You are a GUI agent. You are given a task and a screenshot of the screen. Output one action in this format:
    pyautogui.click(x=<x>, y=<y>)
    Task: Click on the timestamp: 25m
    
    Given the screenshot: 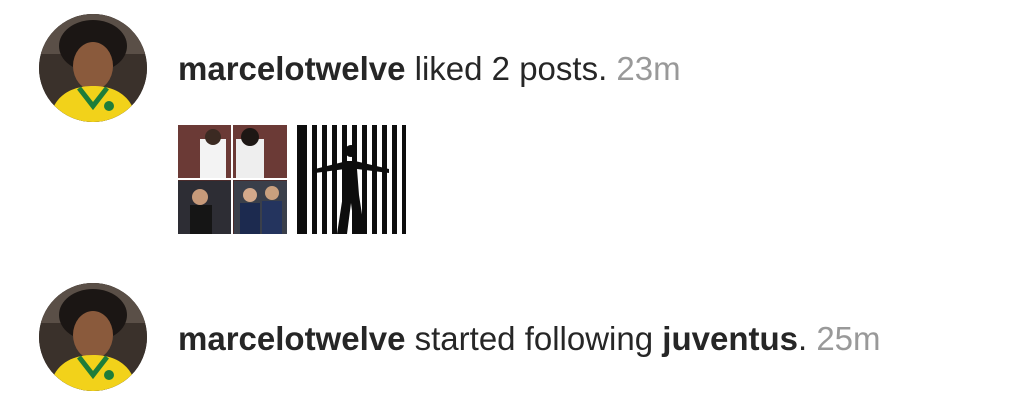 What is the action you would take?
    pyautogui.click(x=848, y=338)
    